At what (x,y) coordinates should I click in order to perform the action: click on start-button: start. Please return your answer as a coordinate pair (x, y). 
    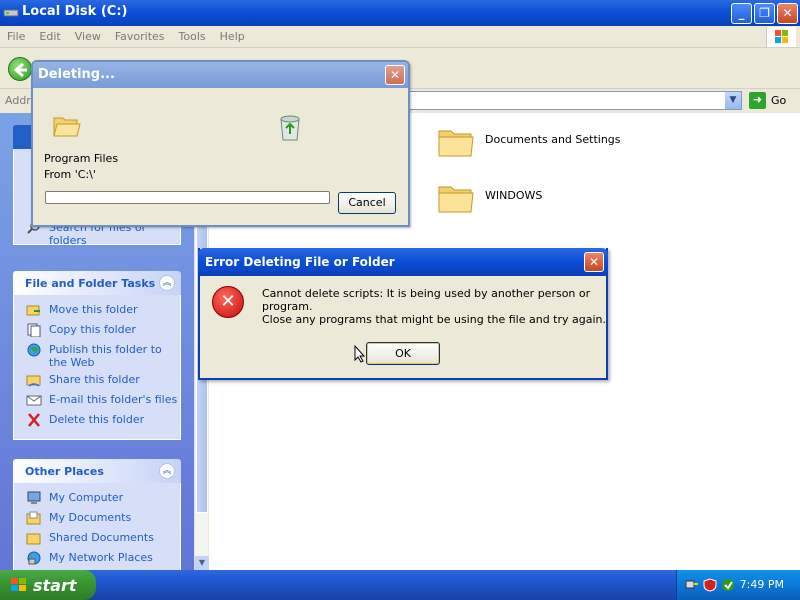
    Looking at the image, I should click on (48, 585).